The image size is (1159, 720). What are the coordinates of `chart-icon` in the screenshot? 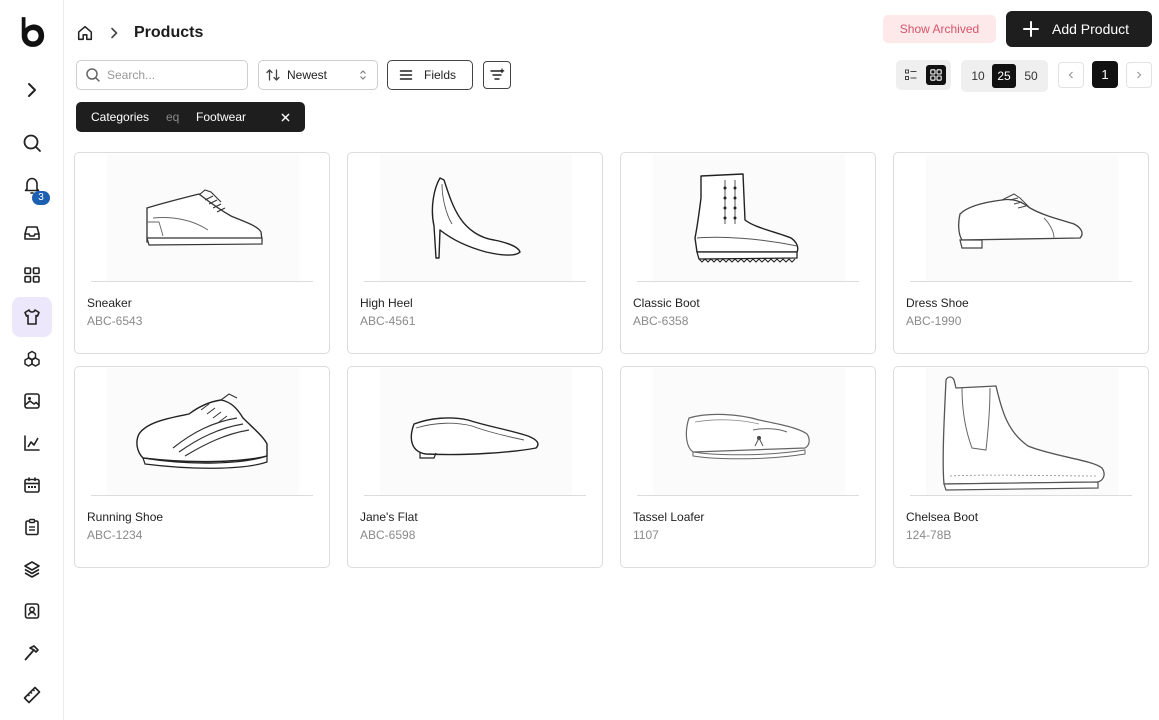 It's located at (32, 443).